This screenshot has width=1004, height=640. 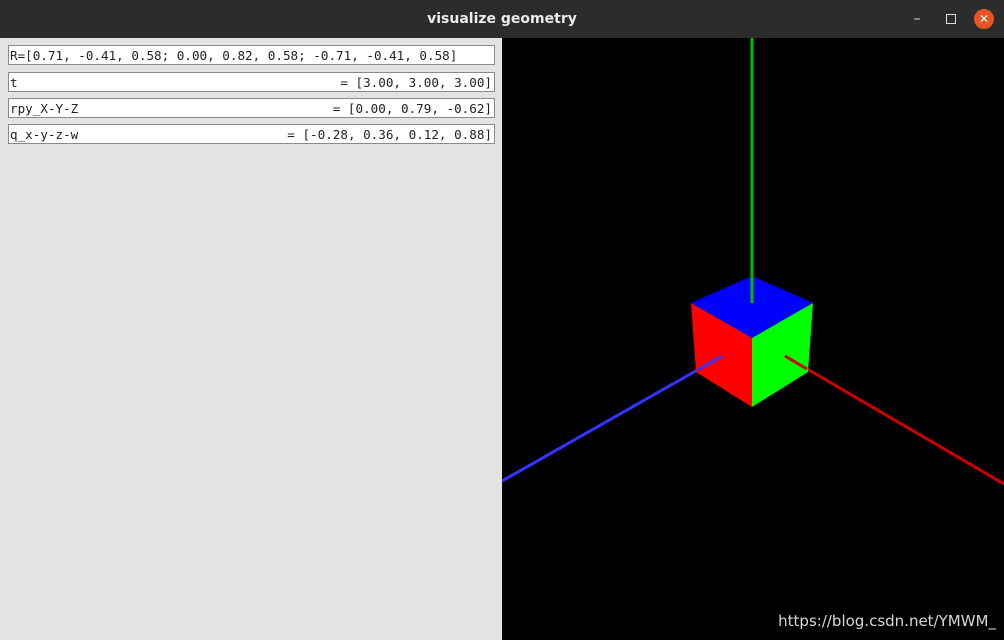 I want to click on window-title: visualize geometry, so click(x=502, y=19).